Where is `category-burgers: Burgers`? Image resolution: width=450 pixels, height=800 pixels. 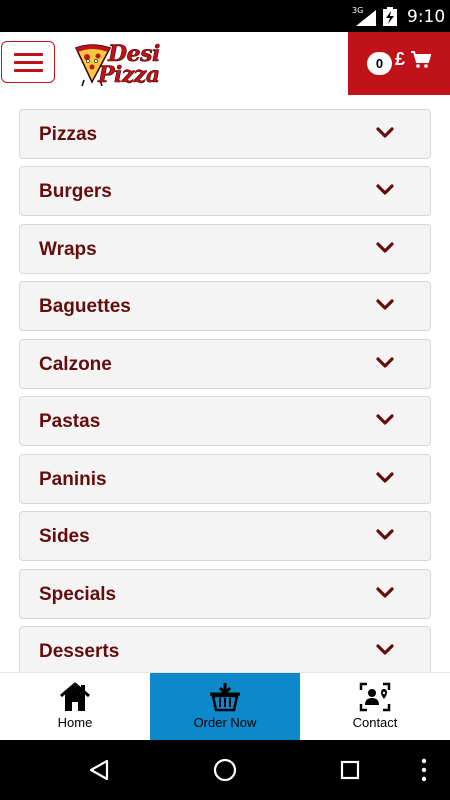 category-burgers: Burgers is located at coordinates (225, 191).